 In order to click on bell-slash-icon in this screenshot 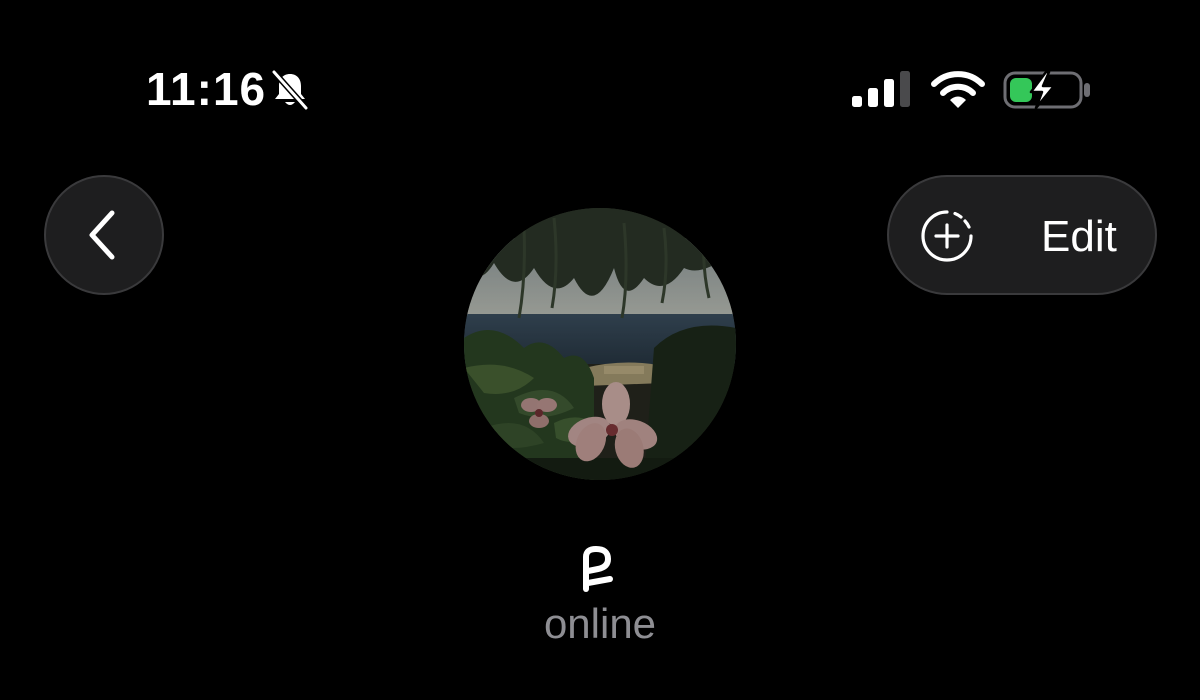, I will do `click(290, 90)`.